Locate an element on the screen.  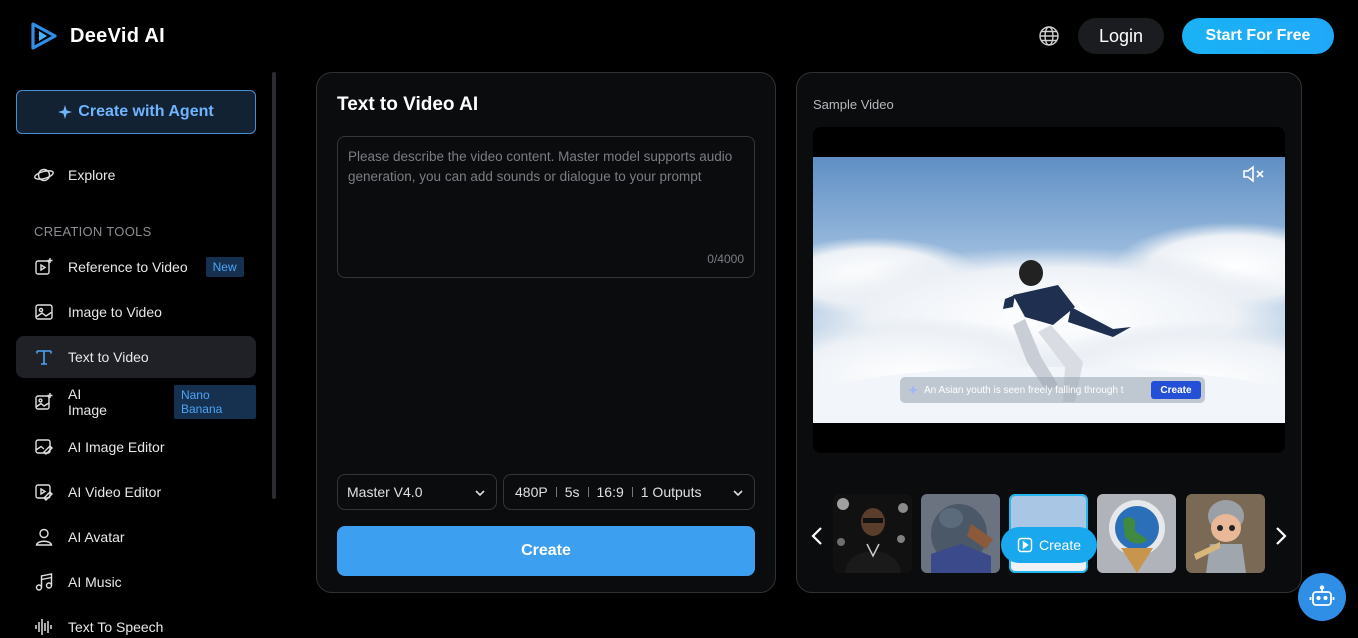
brand-name: DeeVid AI is located at coordinates (117, 35).